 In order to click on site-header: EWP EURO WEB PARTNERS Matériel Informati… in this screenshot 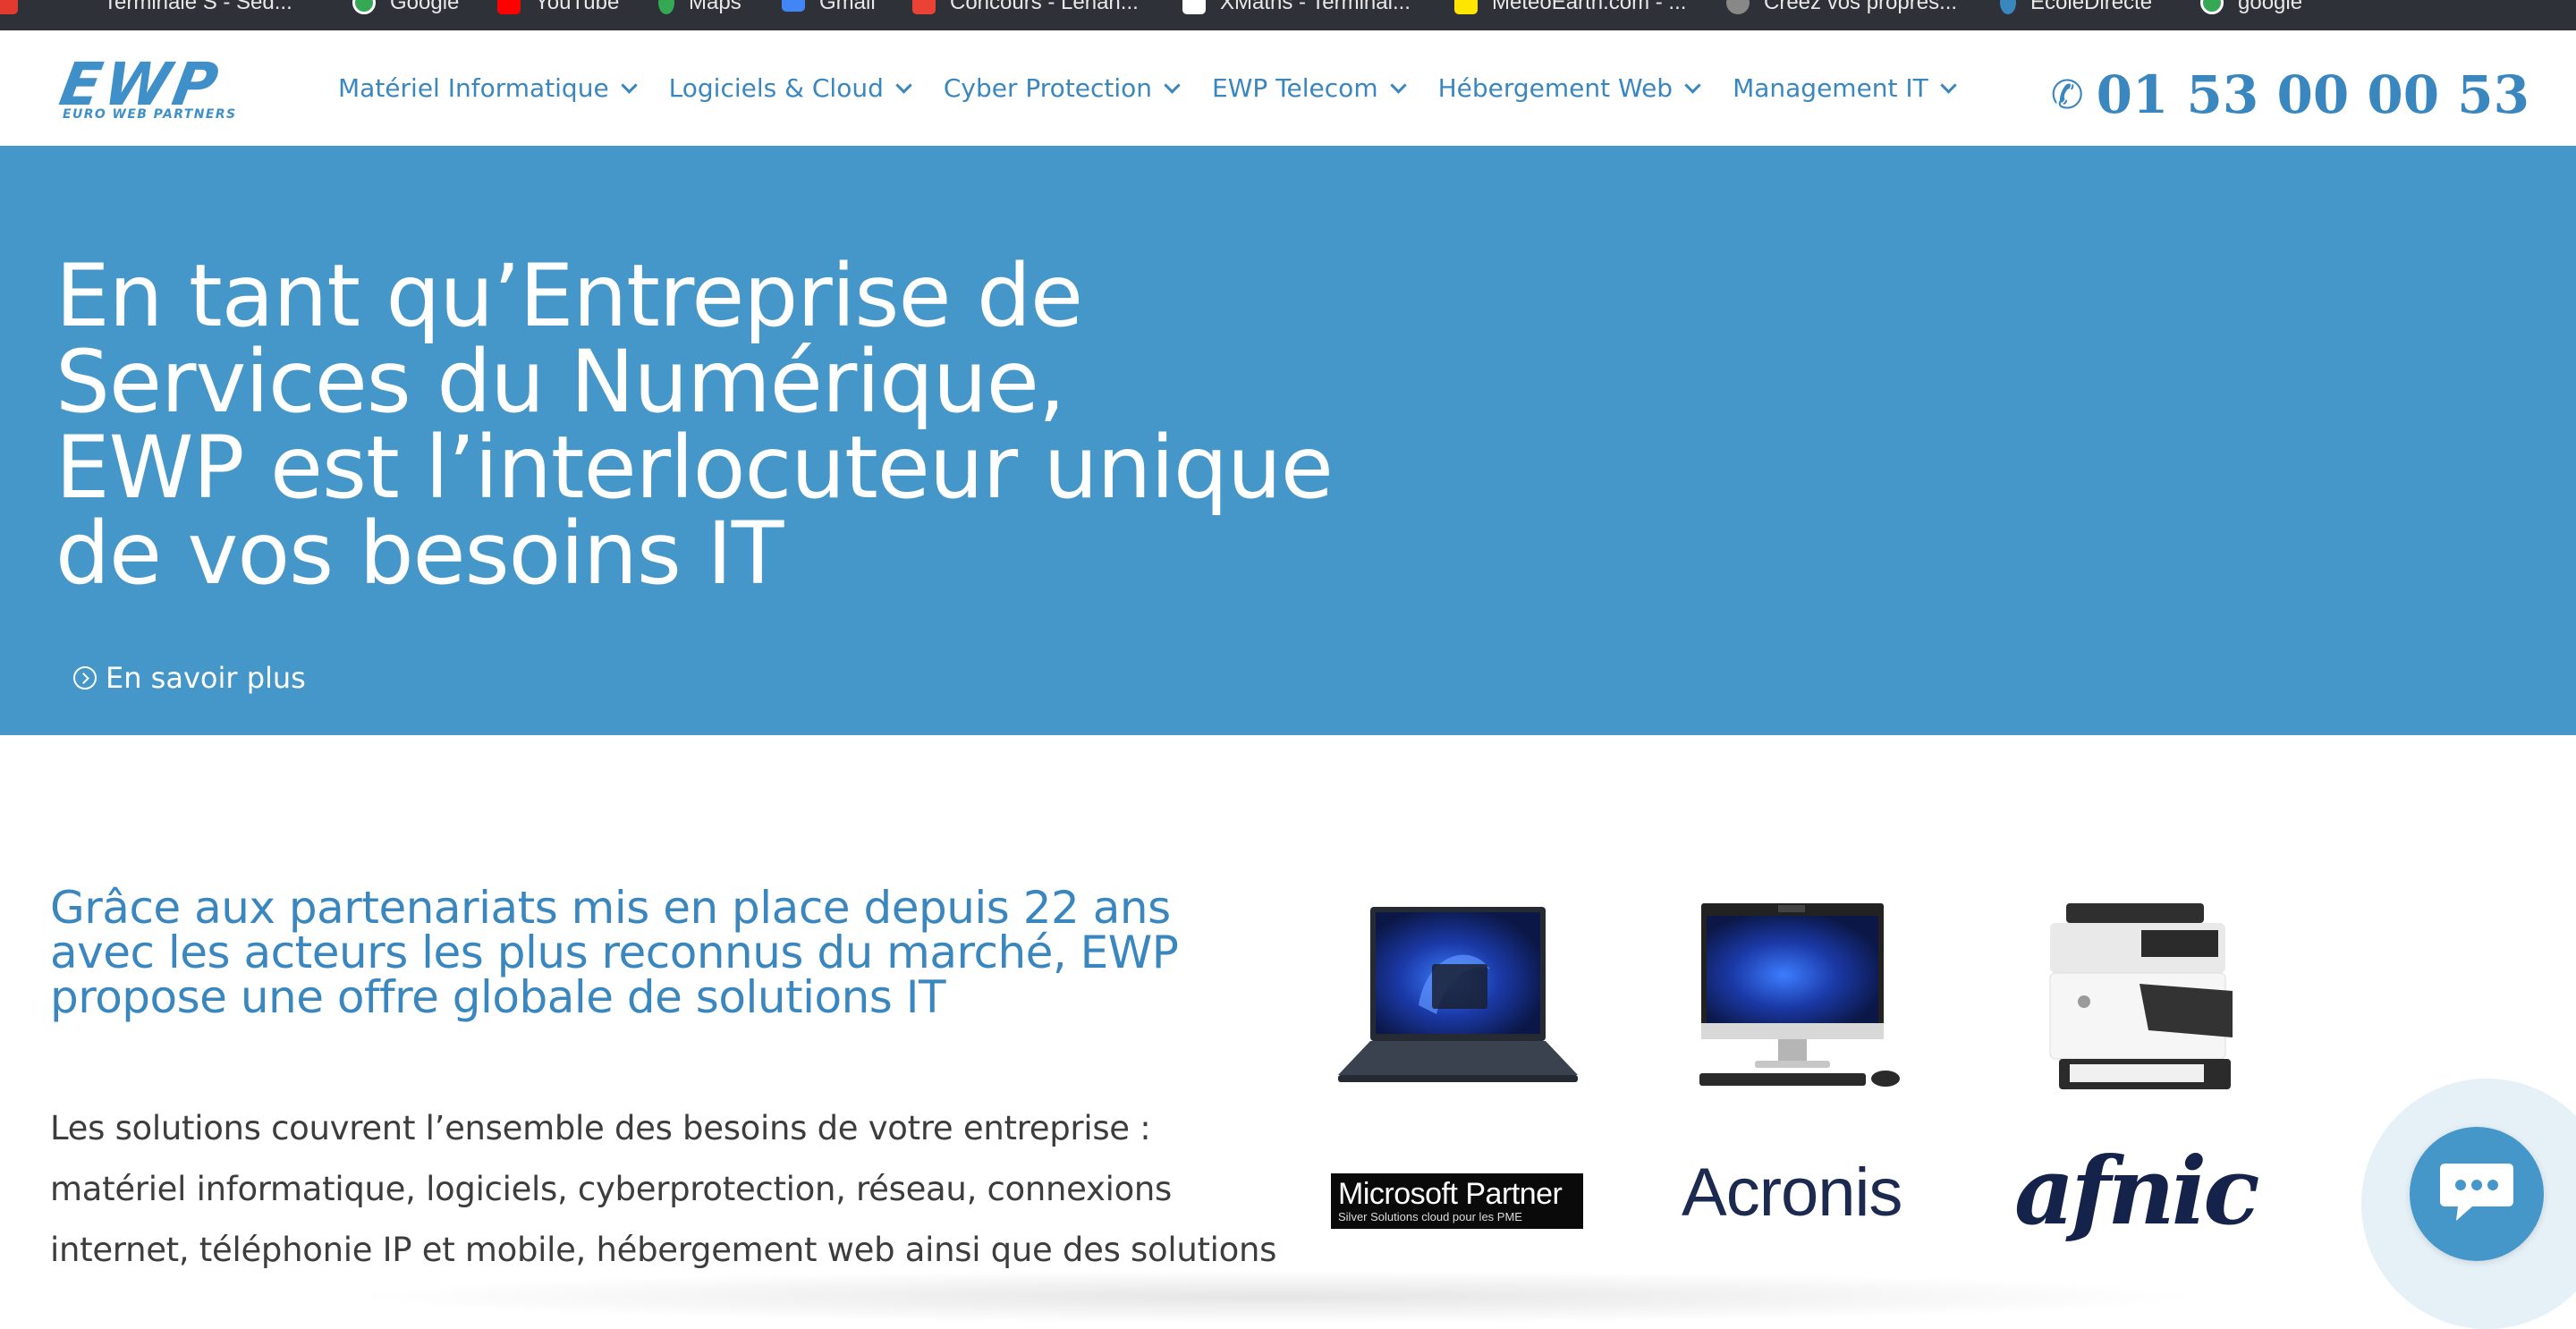, I will do `click(1288, 88)`.